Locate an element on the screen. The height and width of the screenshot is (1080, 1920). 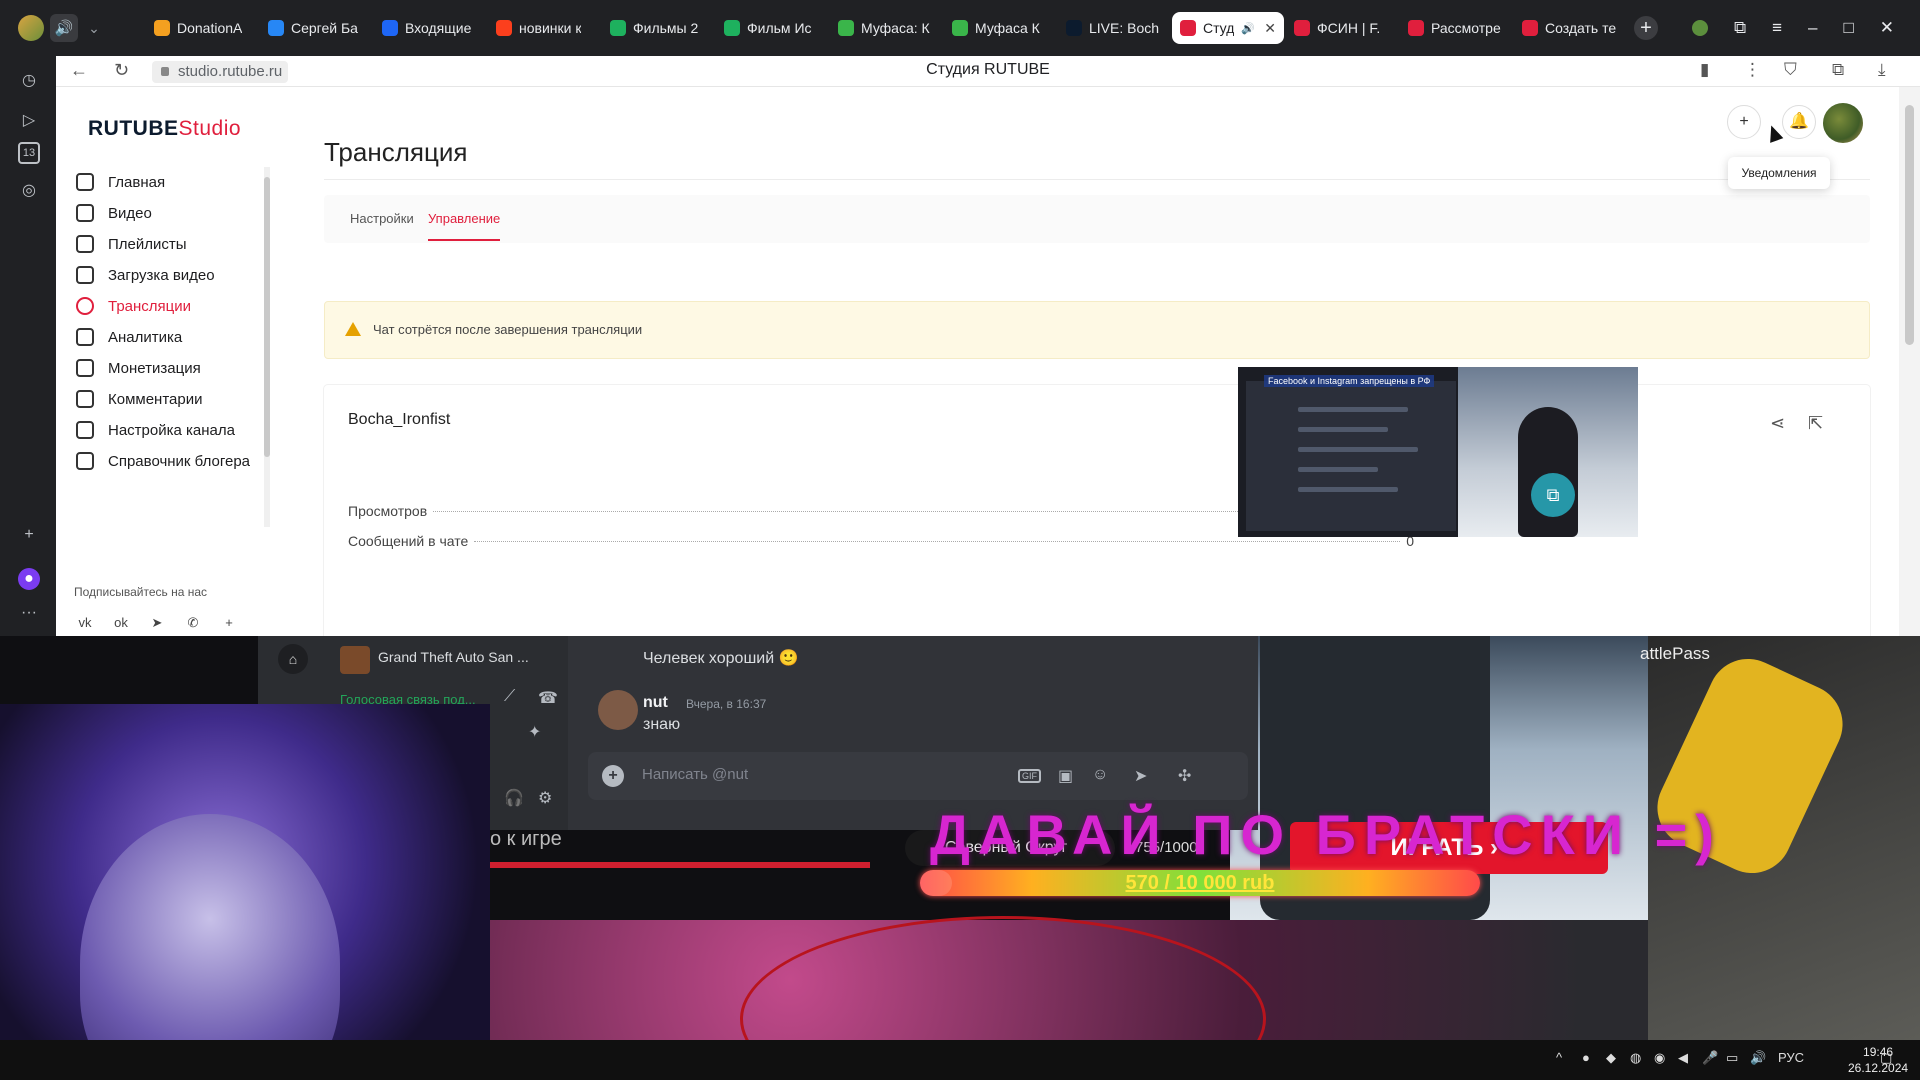
profile-icon is located at coordinates (31, 28).